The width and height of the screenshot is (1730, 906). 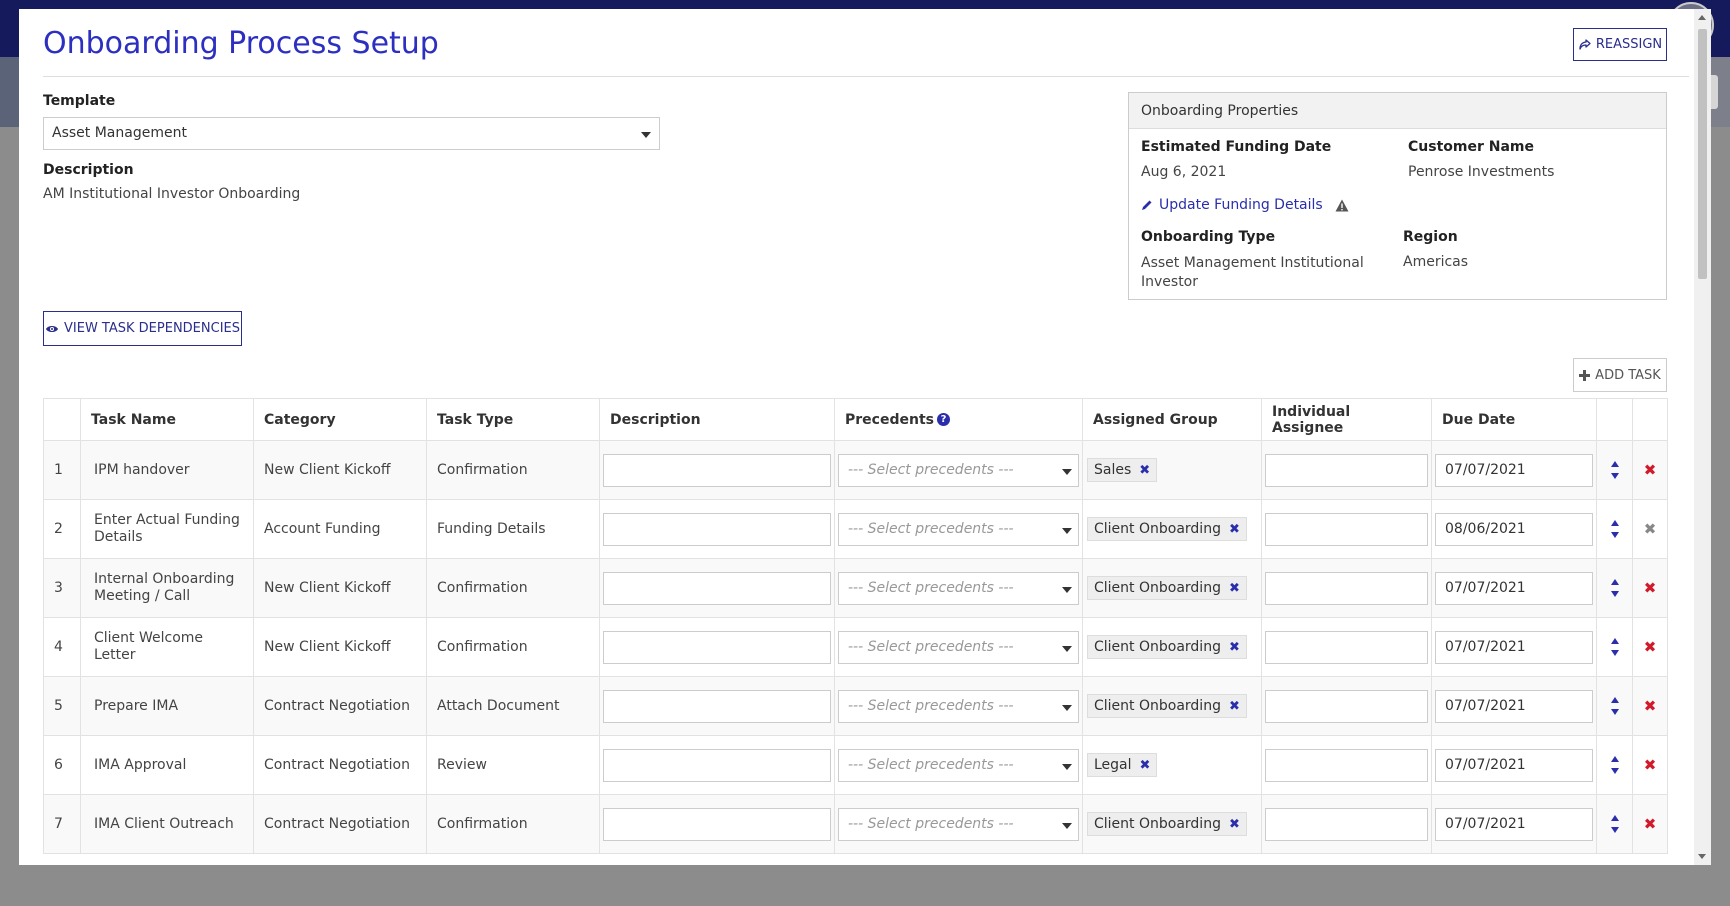 I want to click on assigned-group-tag: Legal ✖, so click(x=1122, y=765).